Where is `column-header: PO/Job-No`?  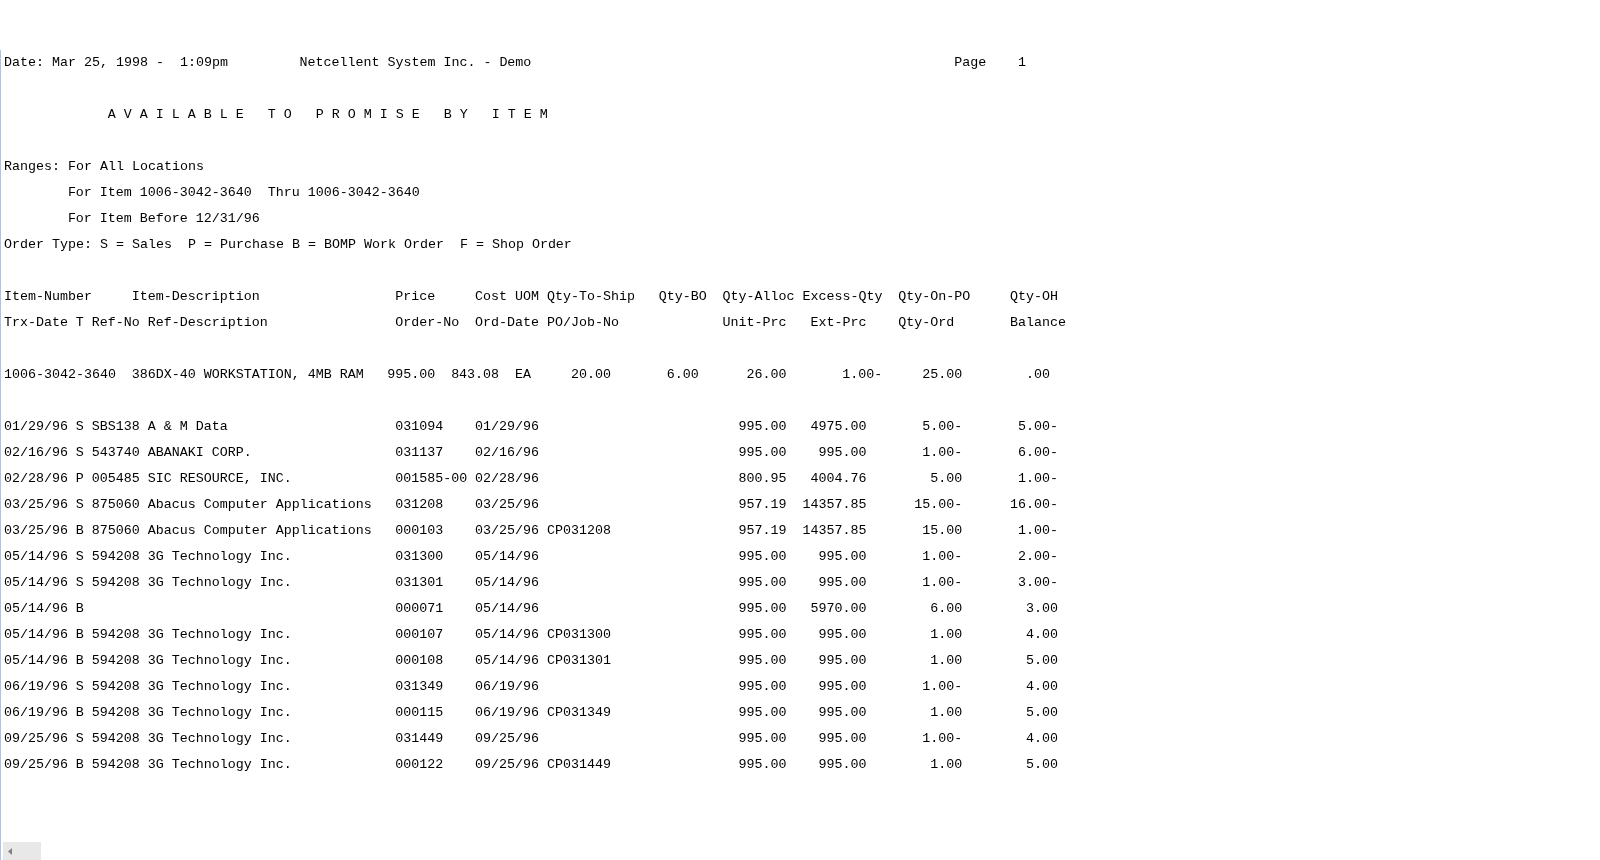
column-header: PO/Job-No is located at coordinates (582, 323).